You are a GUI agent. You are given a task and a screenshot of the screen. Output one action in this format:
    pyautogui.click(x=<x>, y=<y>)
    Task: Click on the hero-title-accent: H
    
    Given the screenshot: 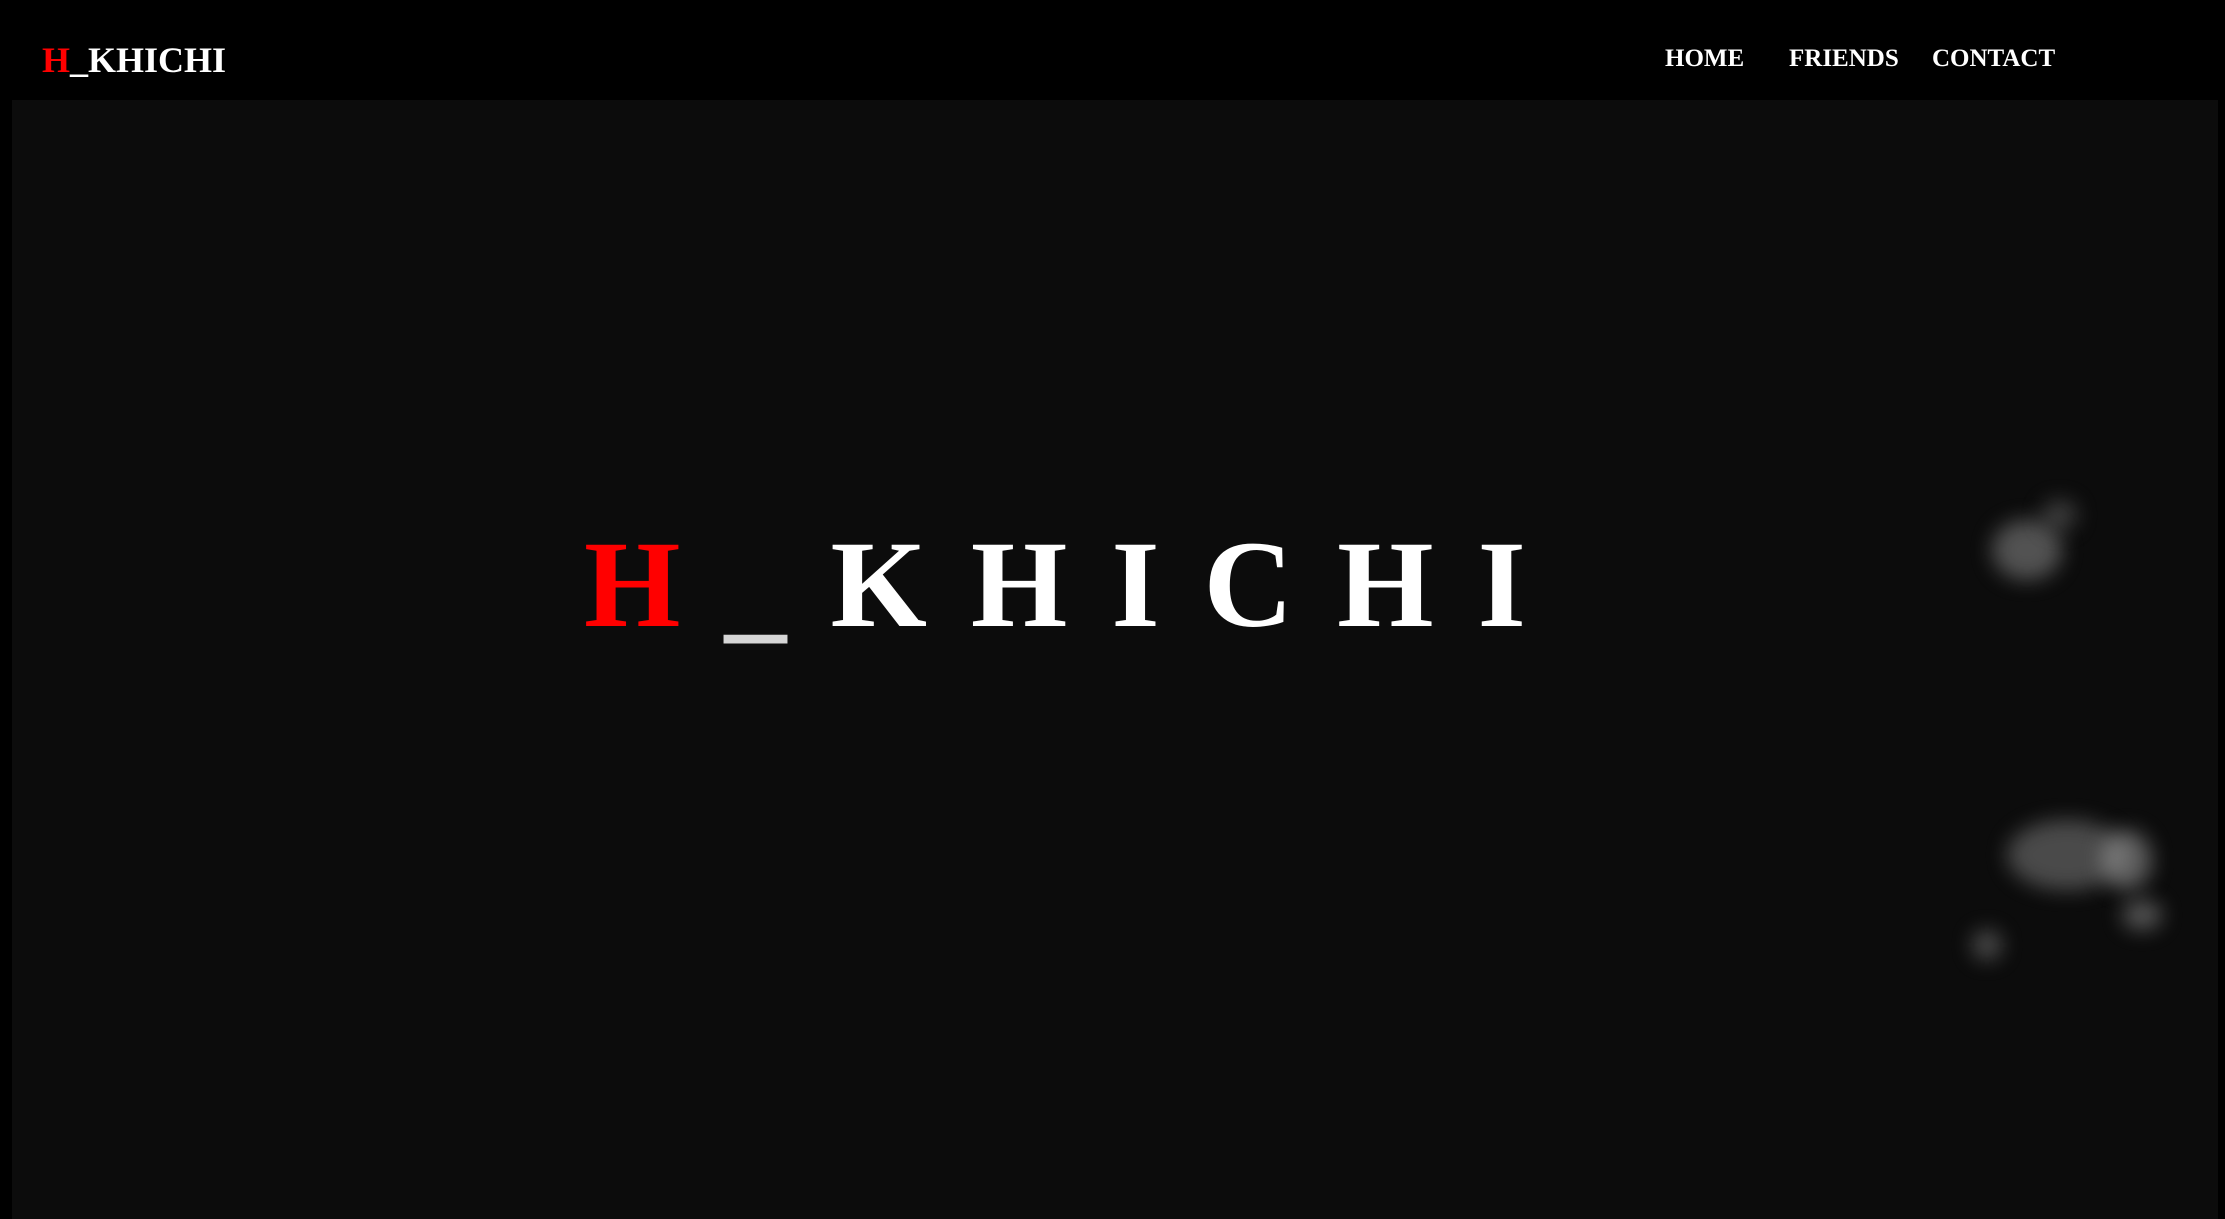 What is the action you would take?
    pyautogui.click(x=654, y=584)
    